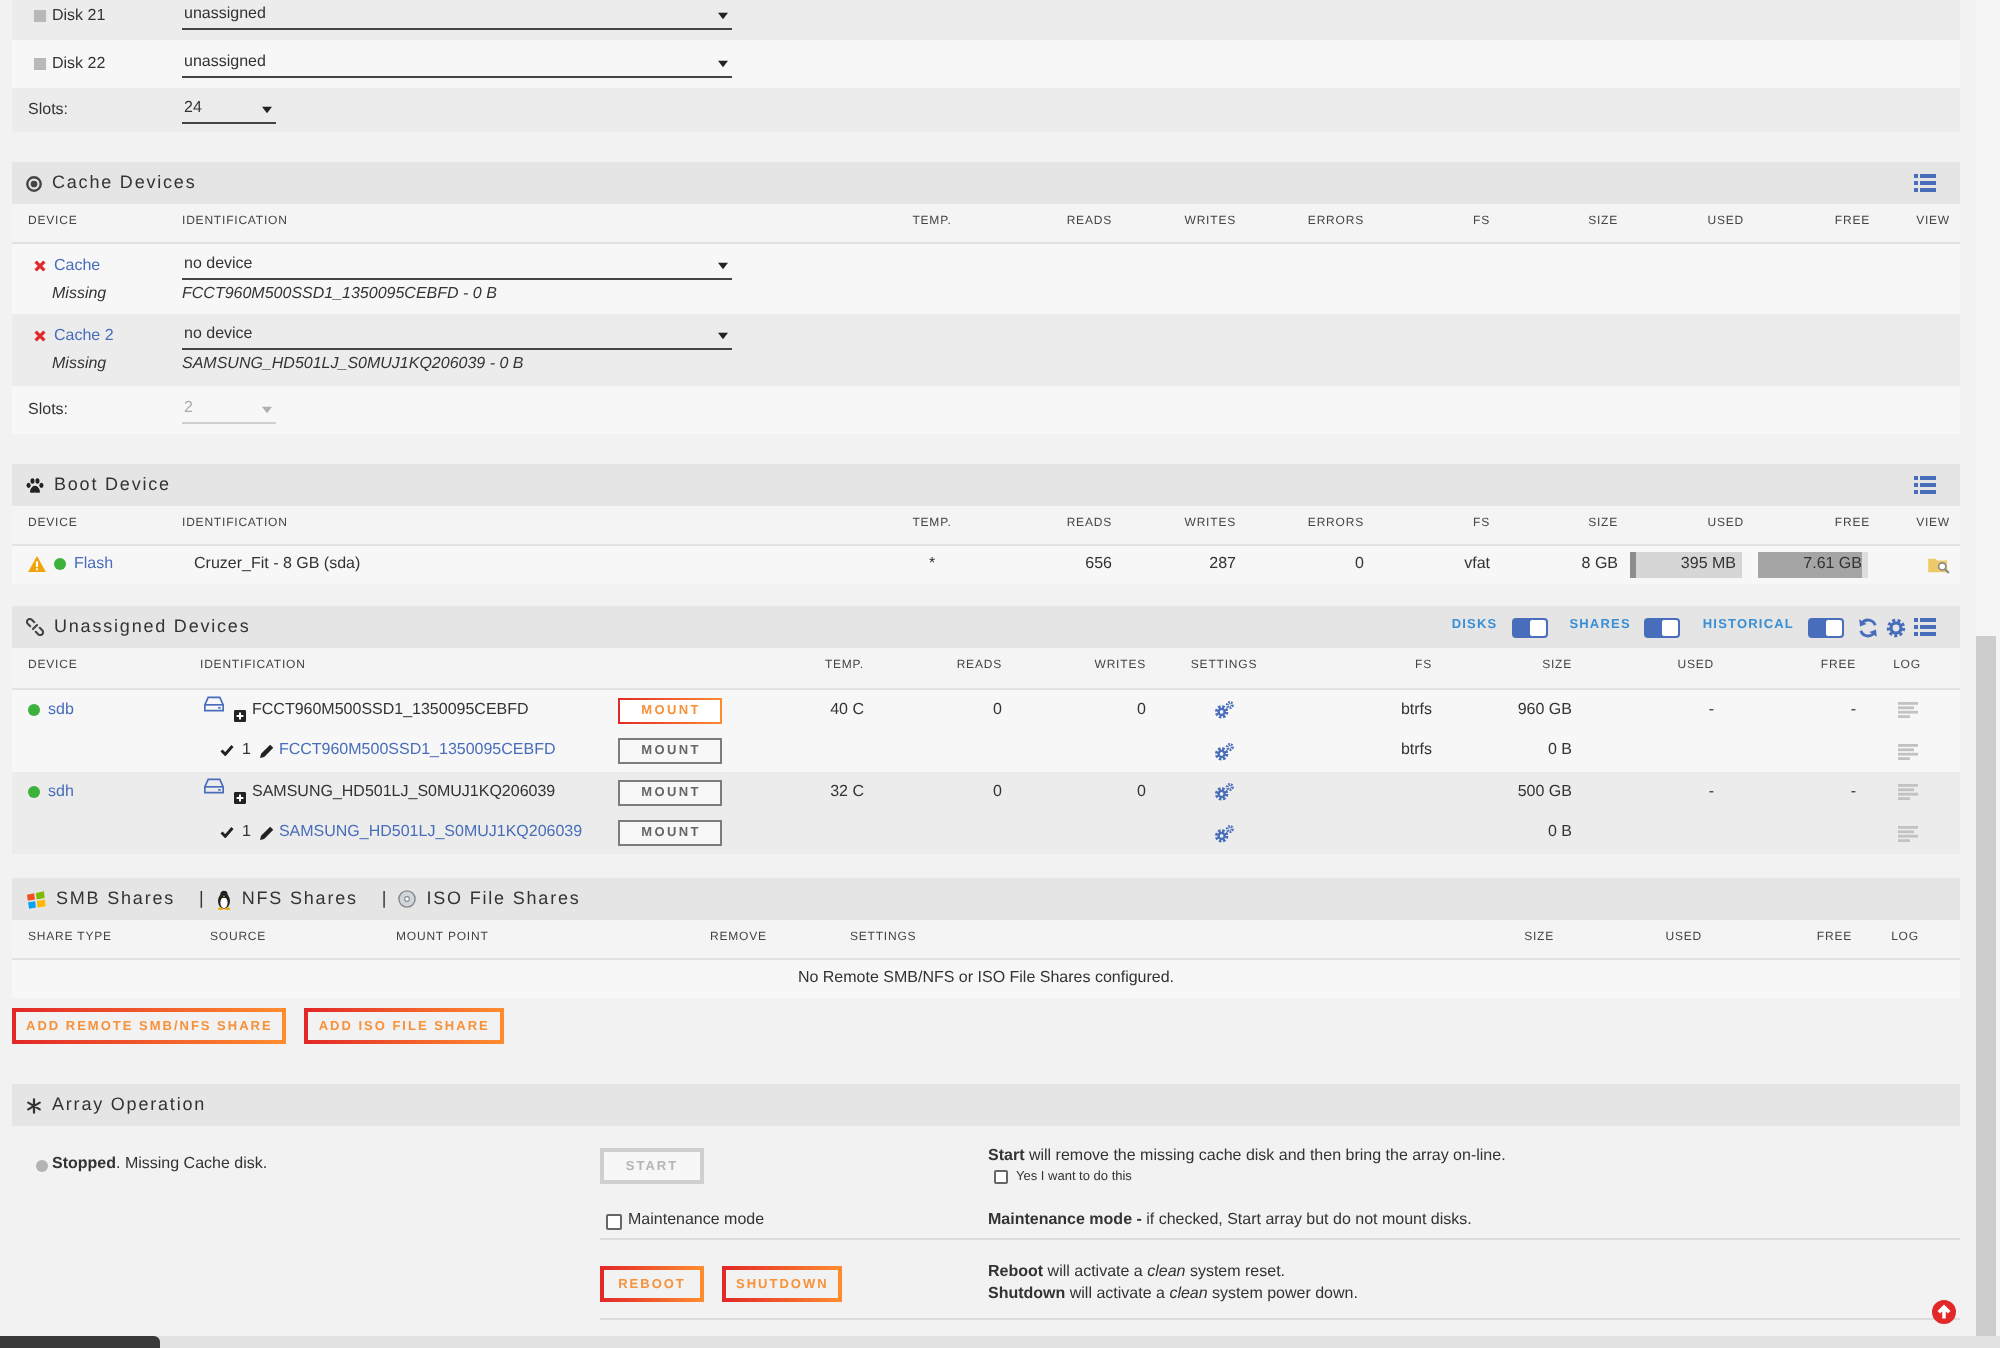  What do you see at coordinates (1544, 792) in the screenshot?
I see `size-value: 500 GB` at bounding box center [1544, 792].